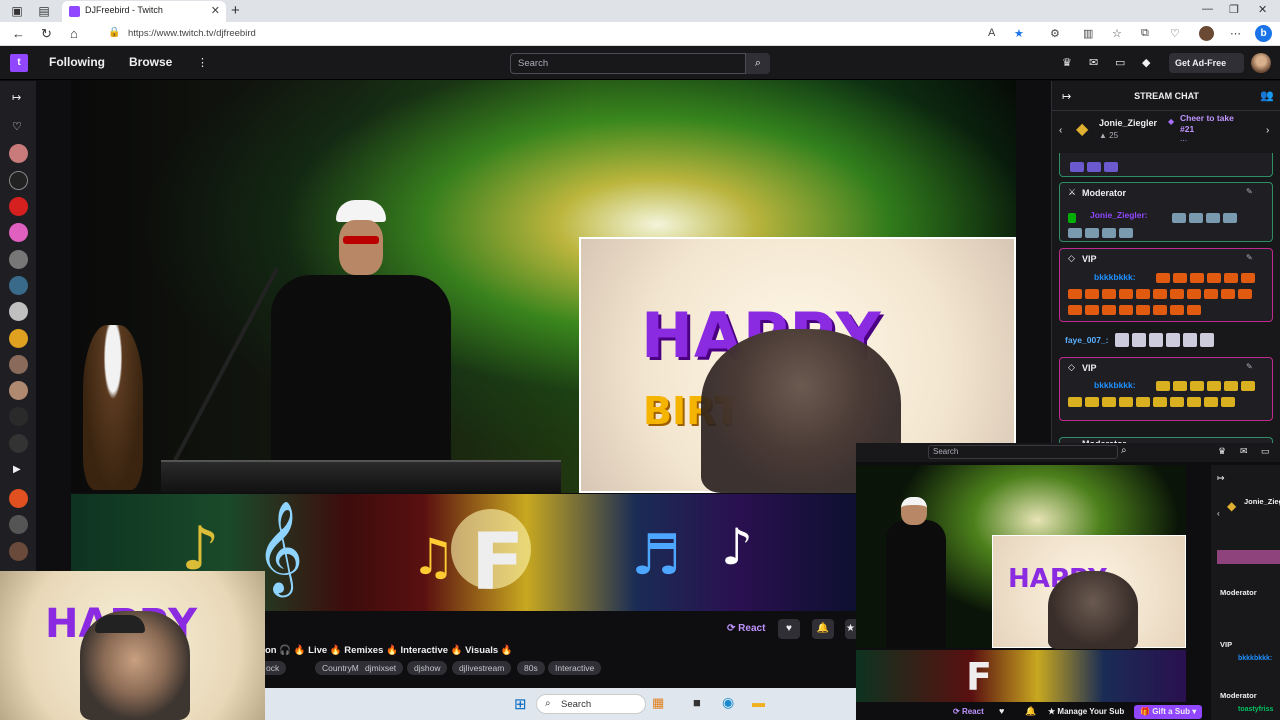 The width and height of the screenshot is (1280, 720). Describe the element at coordinates (531, 668) in the screenshot. I see `stream-tag: 80s` at that location.